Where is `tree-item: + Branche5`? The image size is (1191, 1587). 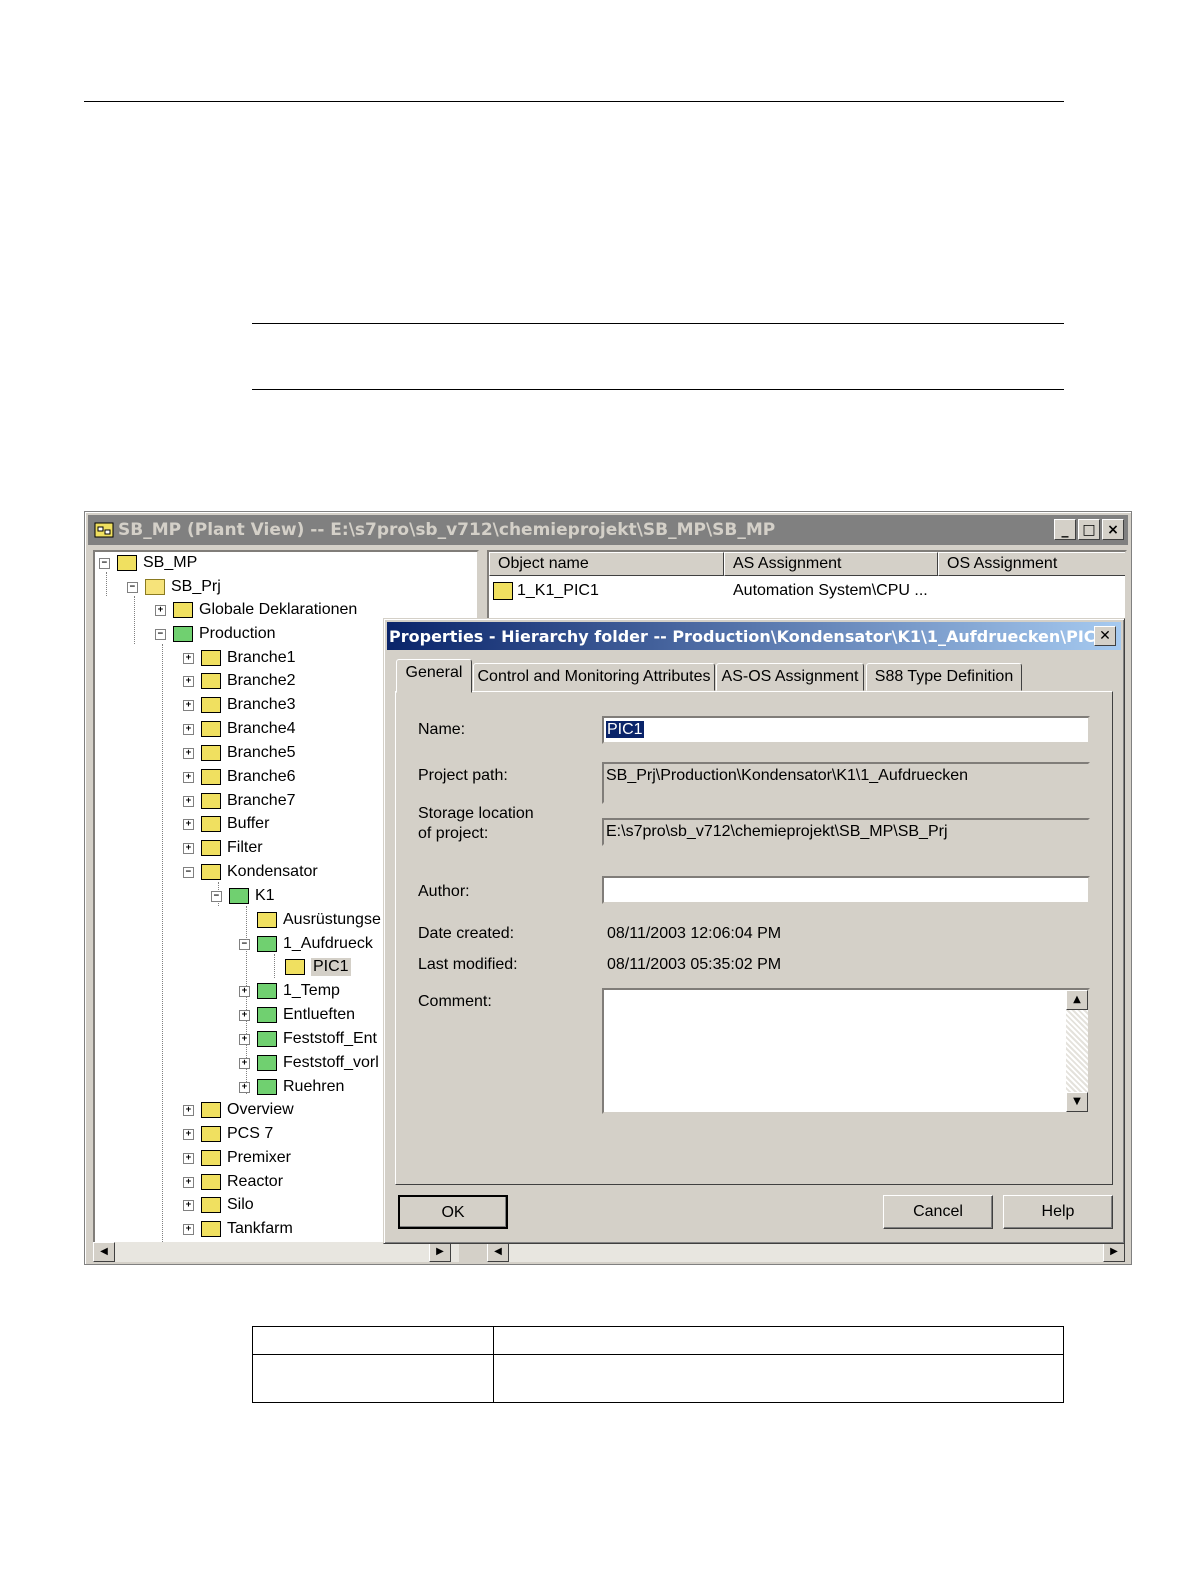
tree-item: + Branche5 is located at coordinates (239, 753).